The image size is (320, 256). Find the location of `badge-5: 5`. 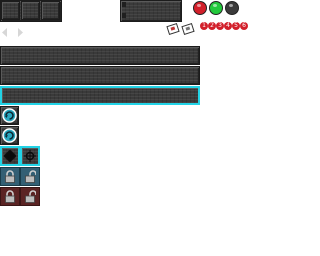

badge-5: 5 is located at coordinates (236, 26).